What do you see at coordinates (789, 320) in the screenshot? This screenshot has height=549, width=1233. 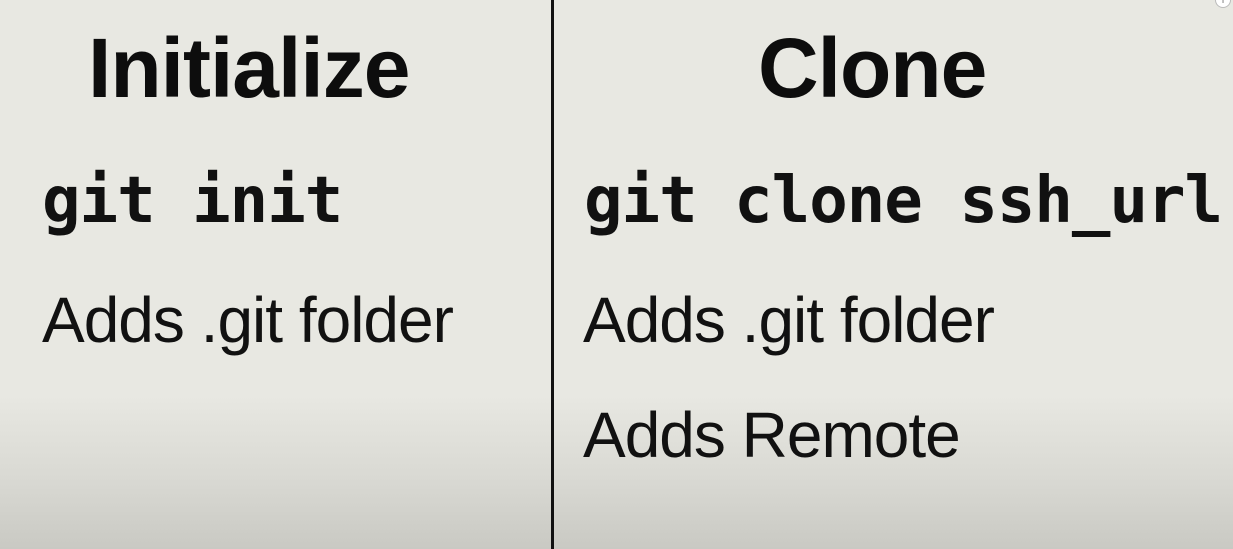 I see `clone-point-git-folder: Adds .git folder` at bounding box center [789, 320].